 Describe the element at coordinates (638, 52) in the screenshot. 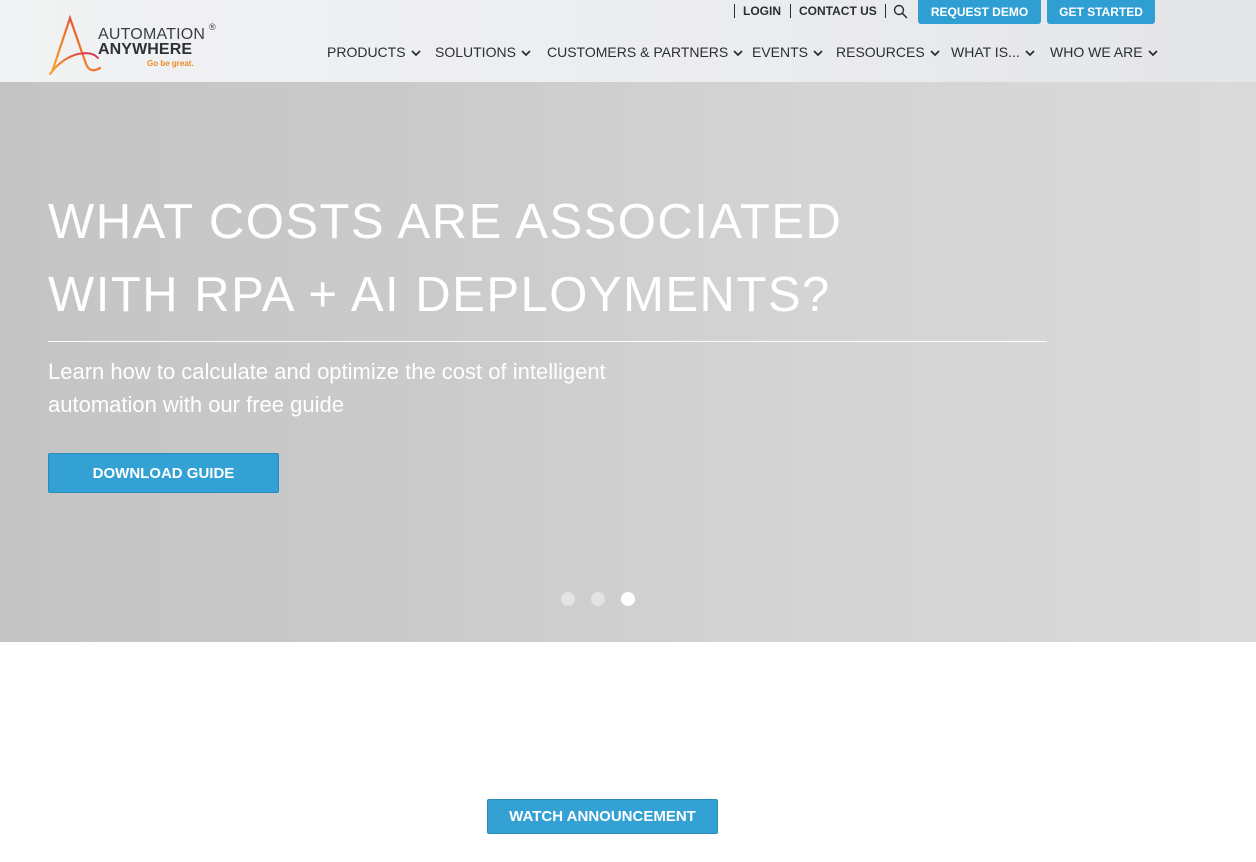

I see `nav-label: CUSTOMERS & PARTNERS` at that location.